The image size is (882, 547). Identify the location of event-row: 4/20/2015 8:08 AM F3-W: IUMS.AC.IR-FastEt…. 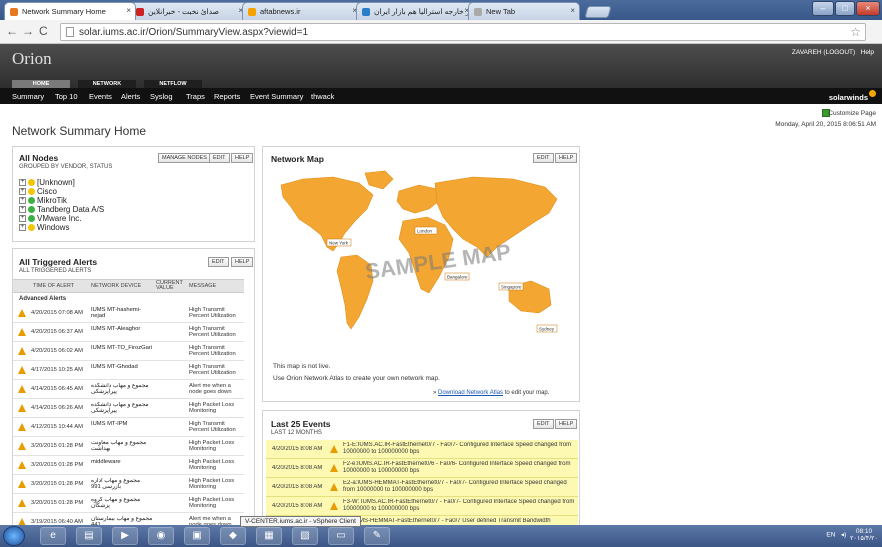
(422, 506).